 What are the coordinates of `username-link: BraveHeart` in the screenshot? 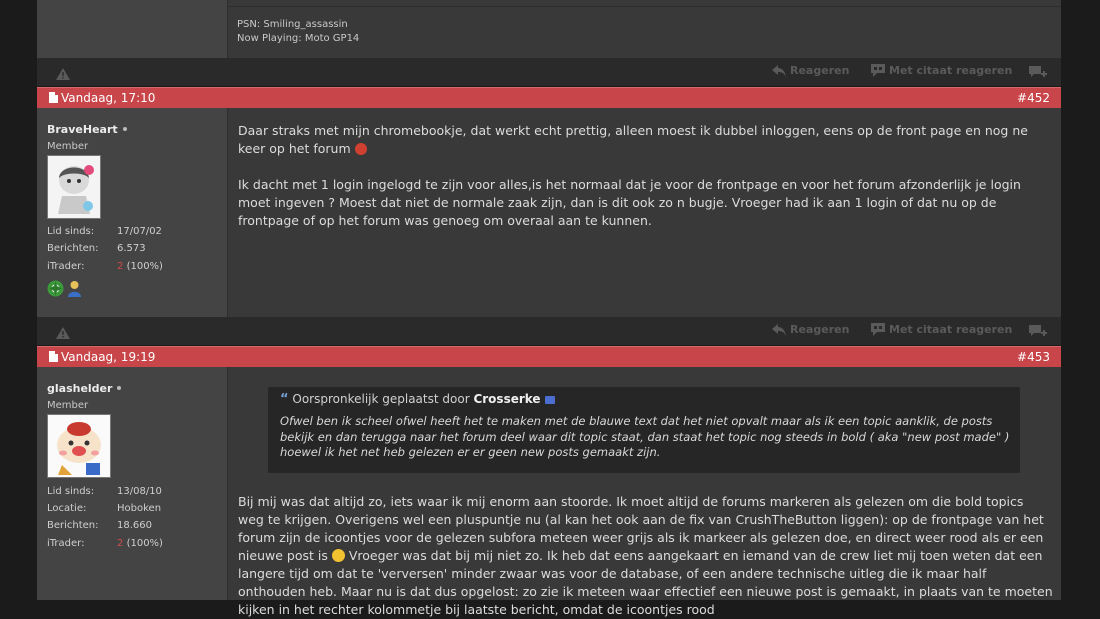 It's located at (82, 129).